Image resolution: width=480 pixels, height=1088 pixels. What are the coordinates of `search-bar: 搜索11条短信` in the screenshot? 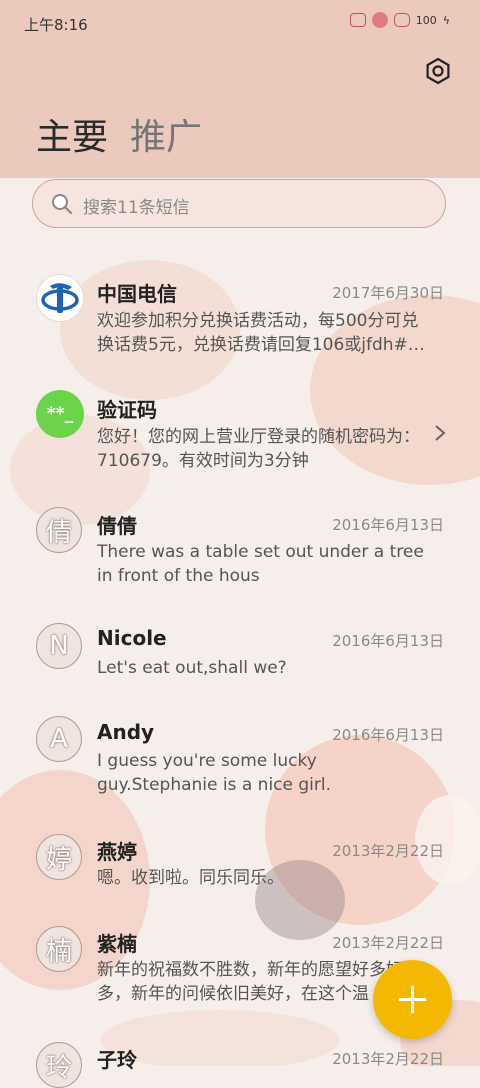 It's located at (239, 203).